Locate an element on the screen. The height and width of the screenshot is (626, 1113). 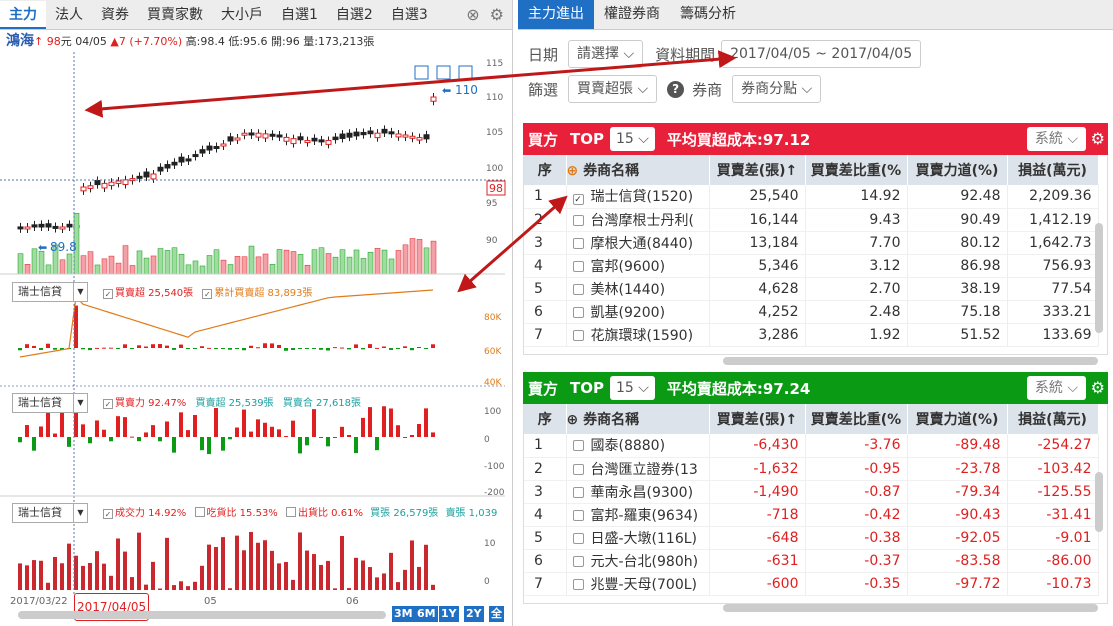
buy-col-header: 序 is located at coordinates (545, 170).